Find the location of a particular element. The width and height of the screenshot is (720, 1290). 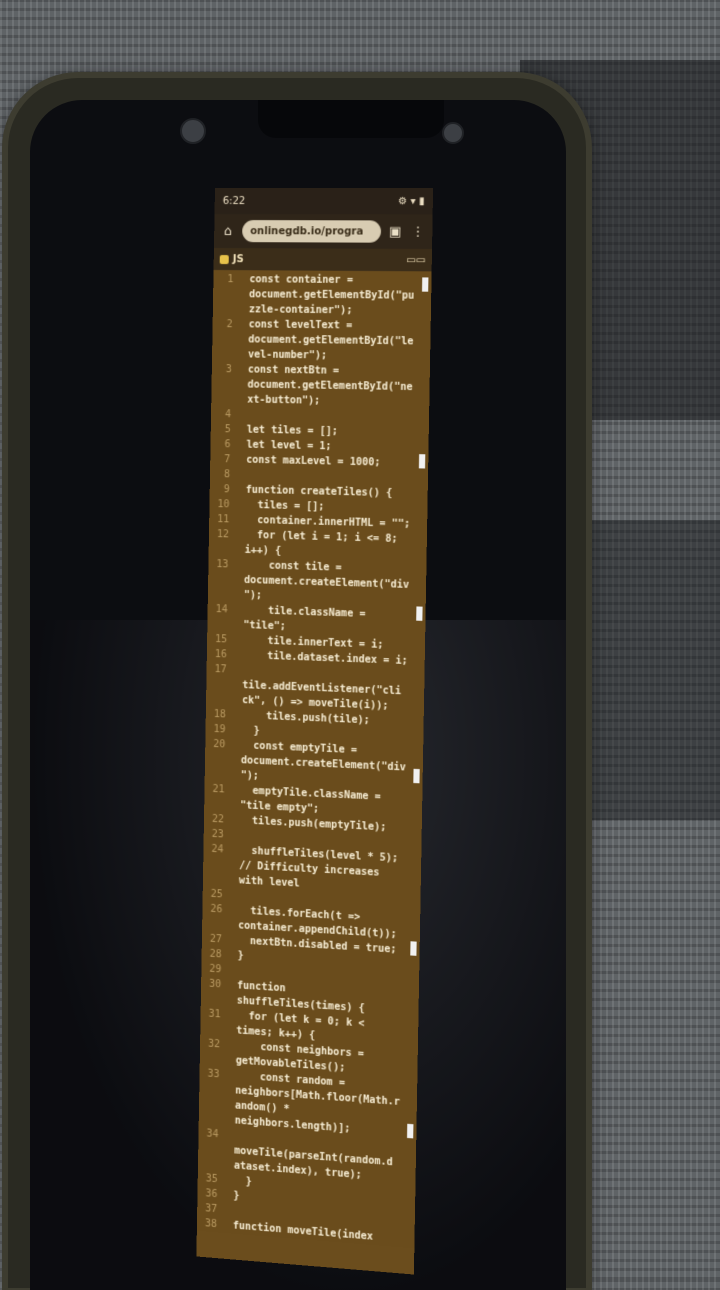

line-number: 18 is located at coordinates (218, 715).